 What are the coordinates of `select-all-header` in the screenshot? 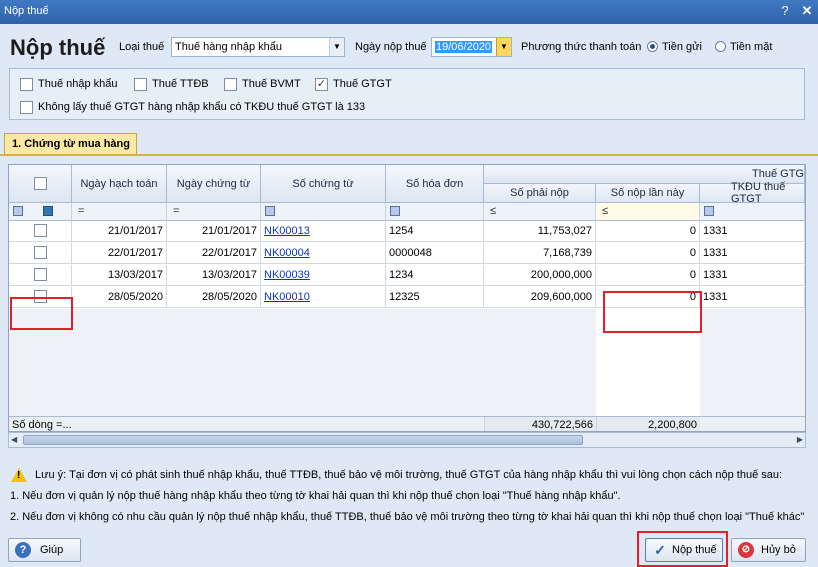 It's located at (40, 184).